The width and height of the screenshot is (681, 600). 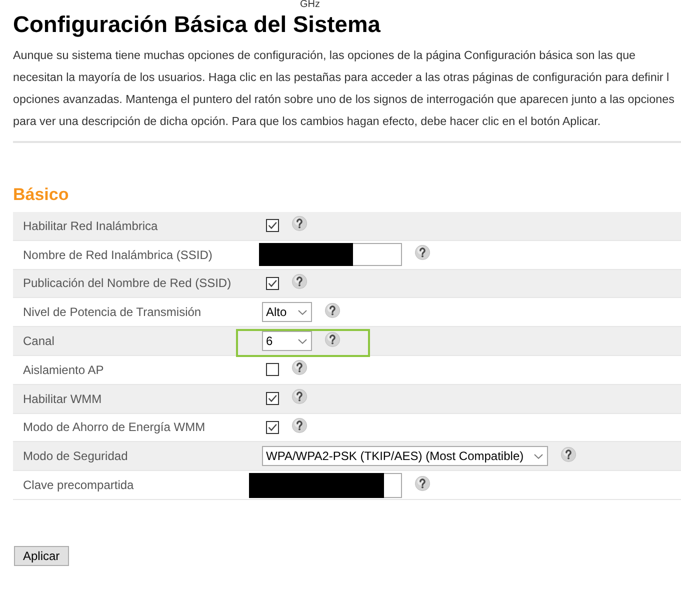 What do you see at coordinates (330, 254) in the screenshot?
I see `text-field` at bounding box center [330, 254].